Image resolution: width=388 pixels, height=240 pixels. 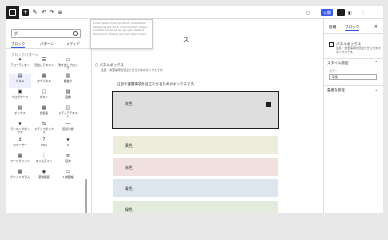 I want to click on block-item: ↕ スペーサー, so click(x=20, y=145).